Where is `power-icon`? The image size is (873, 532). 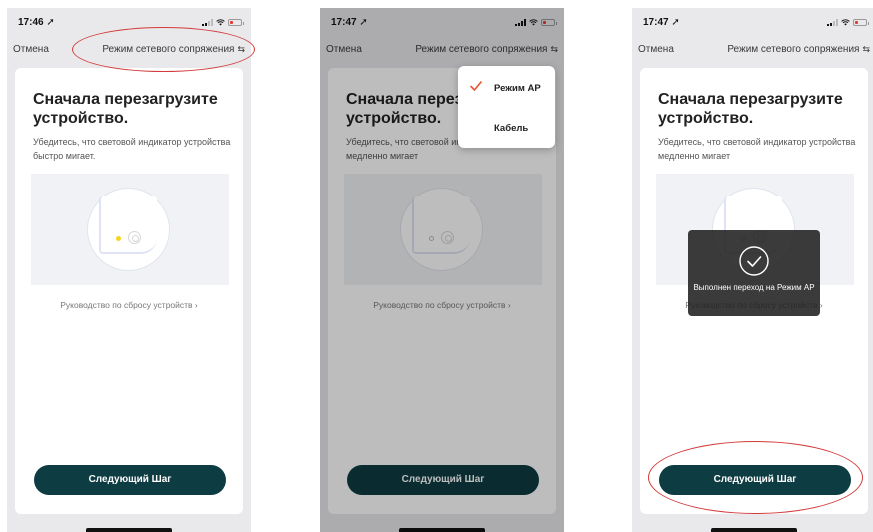 power-icon is located at coordinates (134, 237).